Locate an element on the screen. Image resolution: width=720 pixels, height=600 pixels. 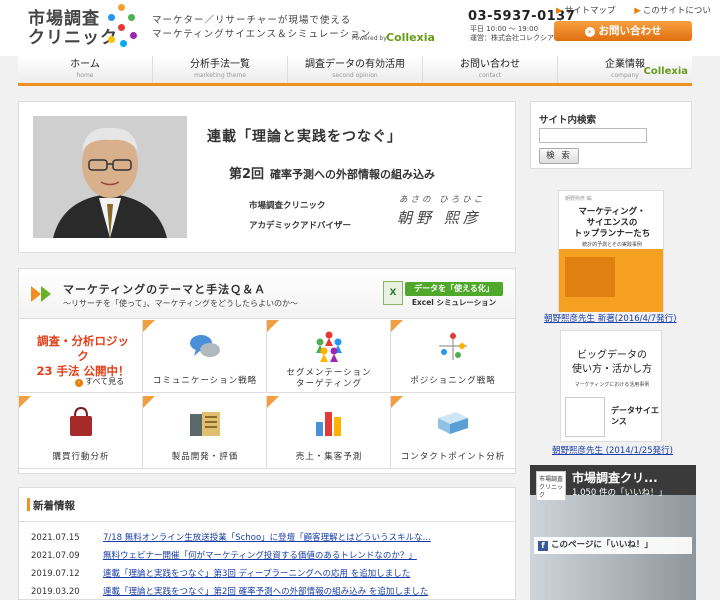
news-date: 2019.03.20 is located at coordinates (55, 592).